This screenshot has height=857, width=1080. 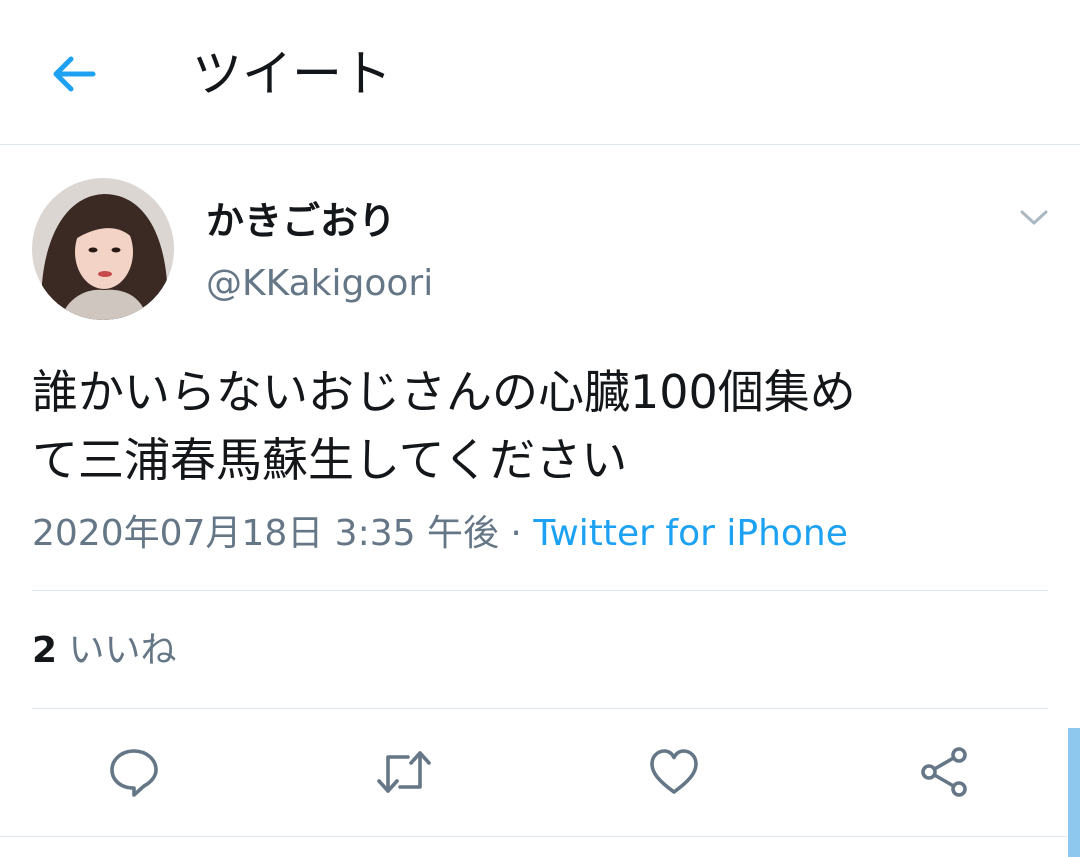 I want to click on page-title: ツイート, so click(x=292, y=74).